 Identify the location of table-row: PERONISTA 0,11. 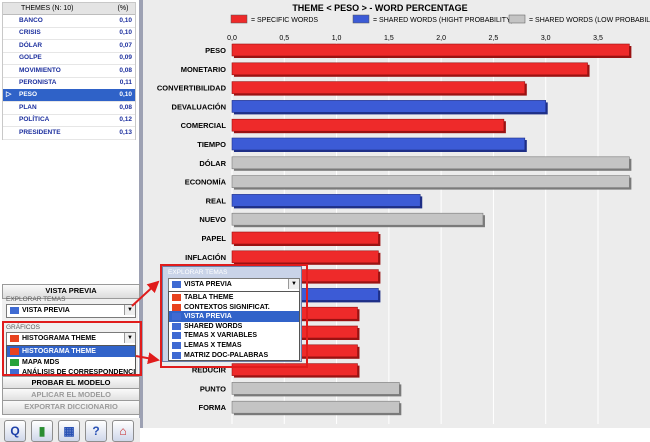
(69, 83).